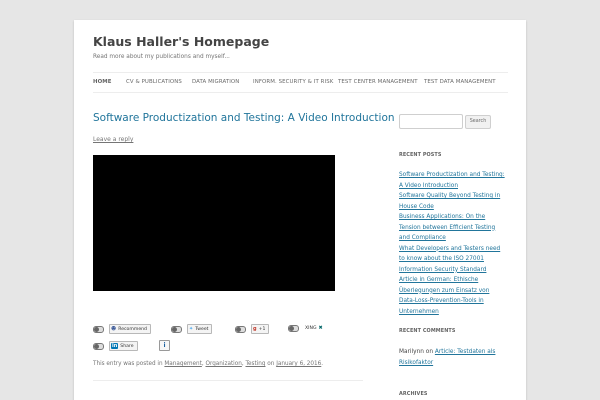  I want to click on archives-heading: ARCHIVES, so click(413, 394).